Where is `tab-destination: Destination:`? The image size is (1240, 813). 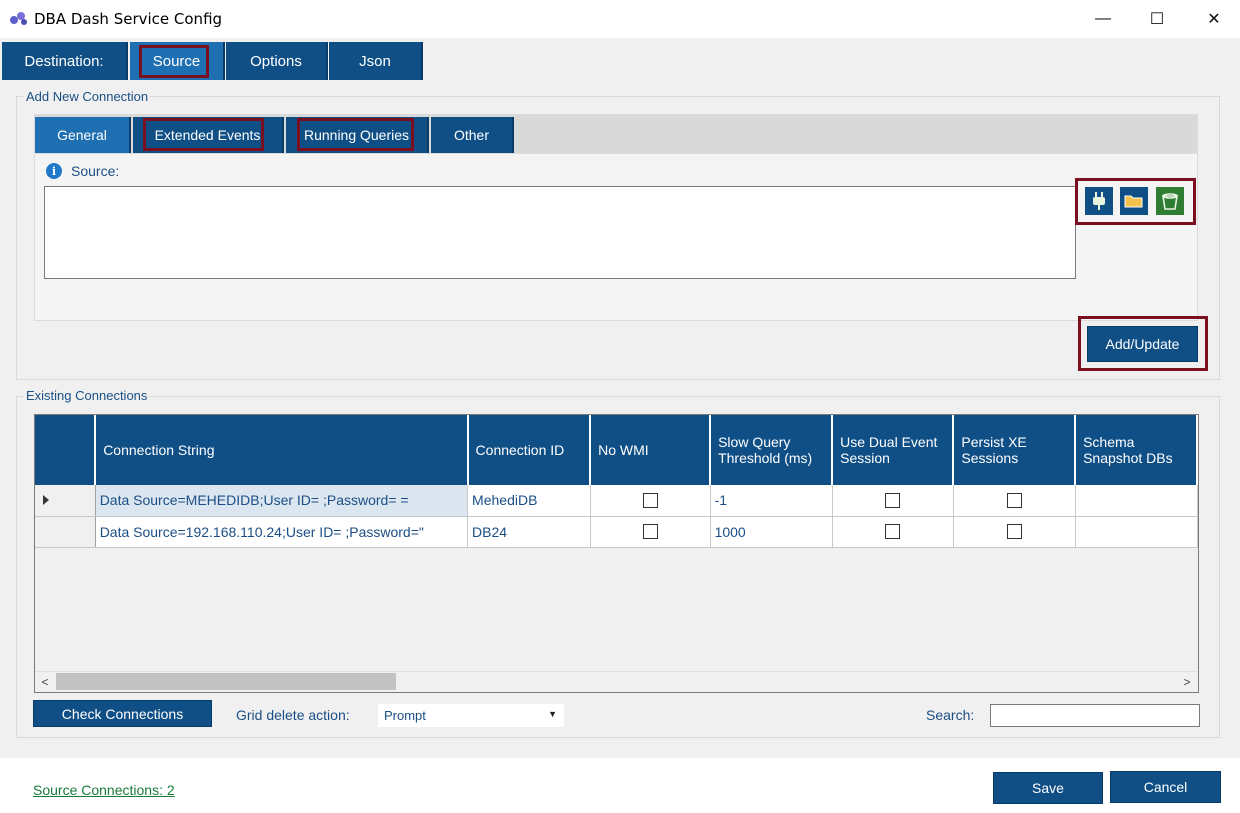
tab-destination: Destination: is located at coordinates (65, 61).